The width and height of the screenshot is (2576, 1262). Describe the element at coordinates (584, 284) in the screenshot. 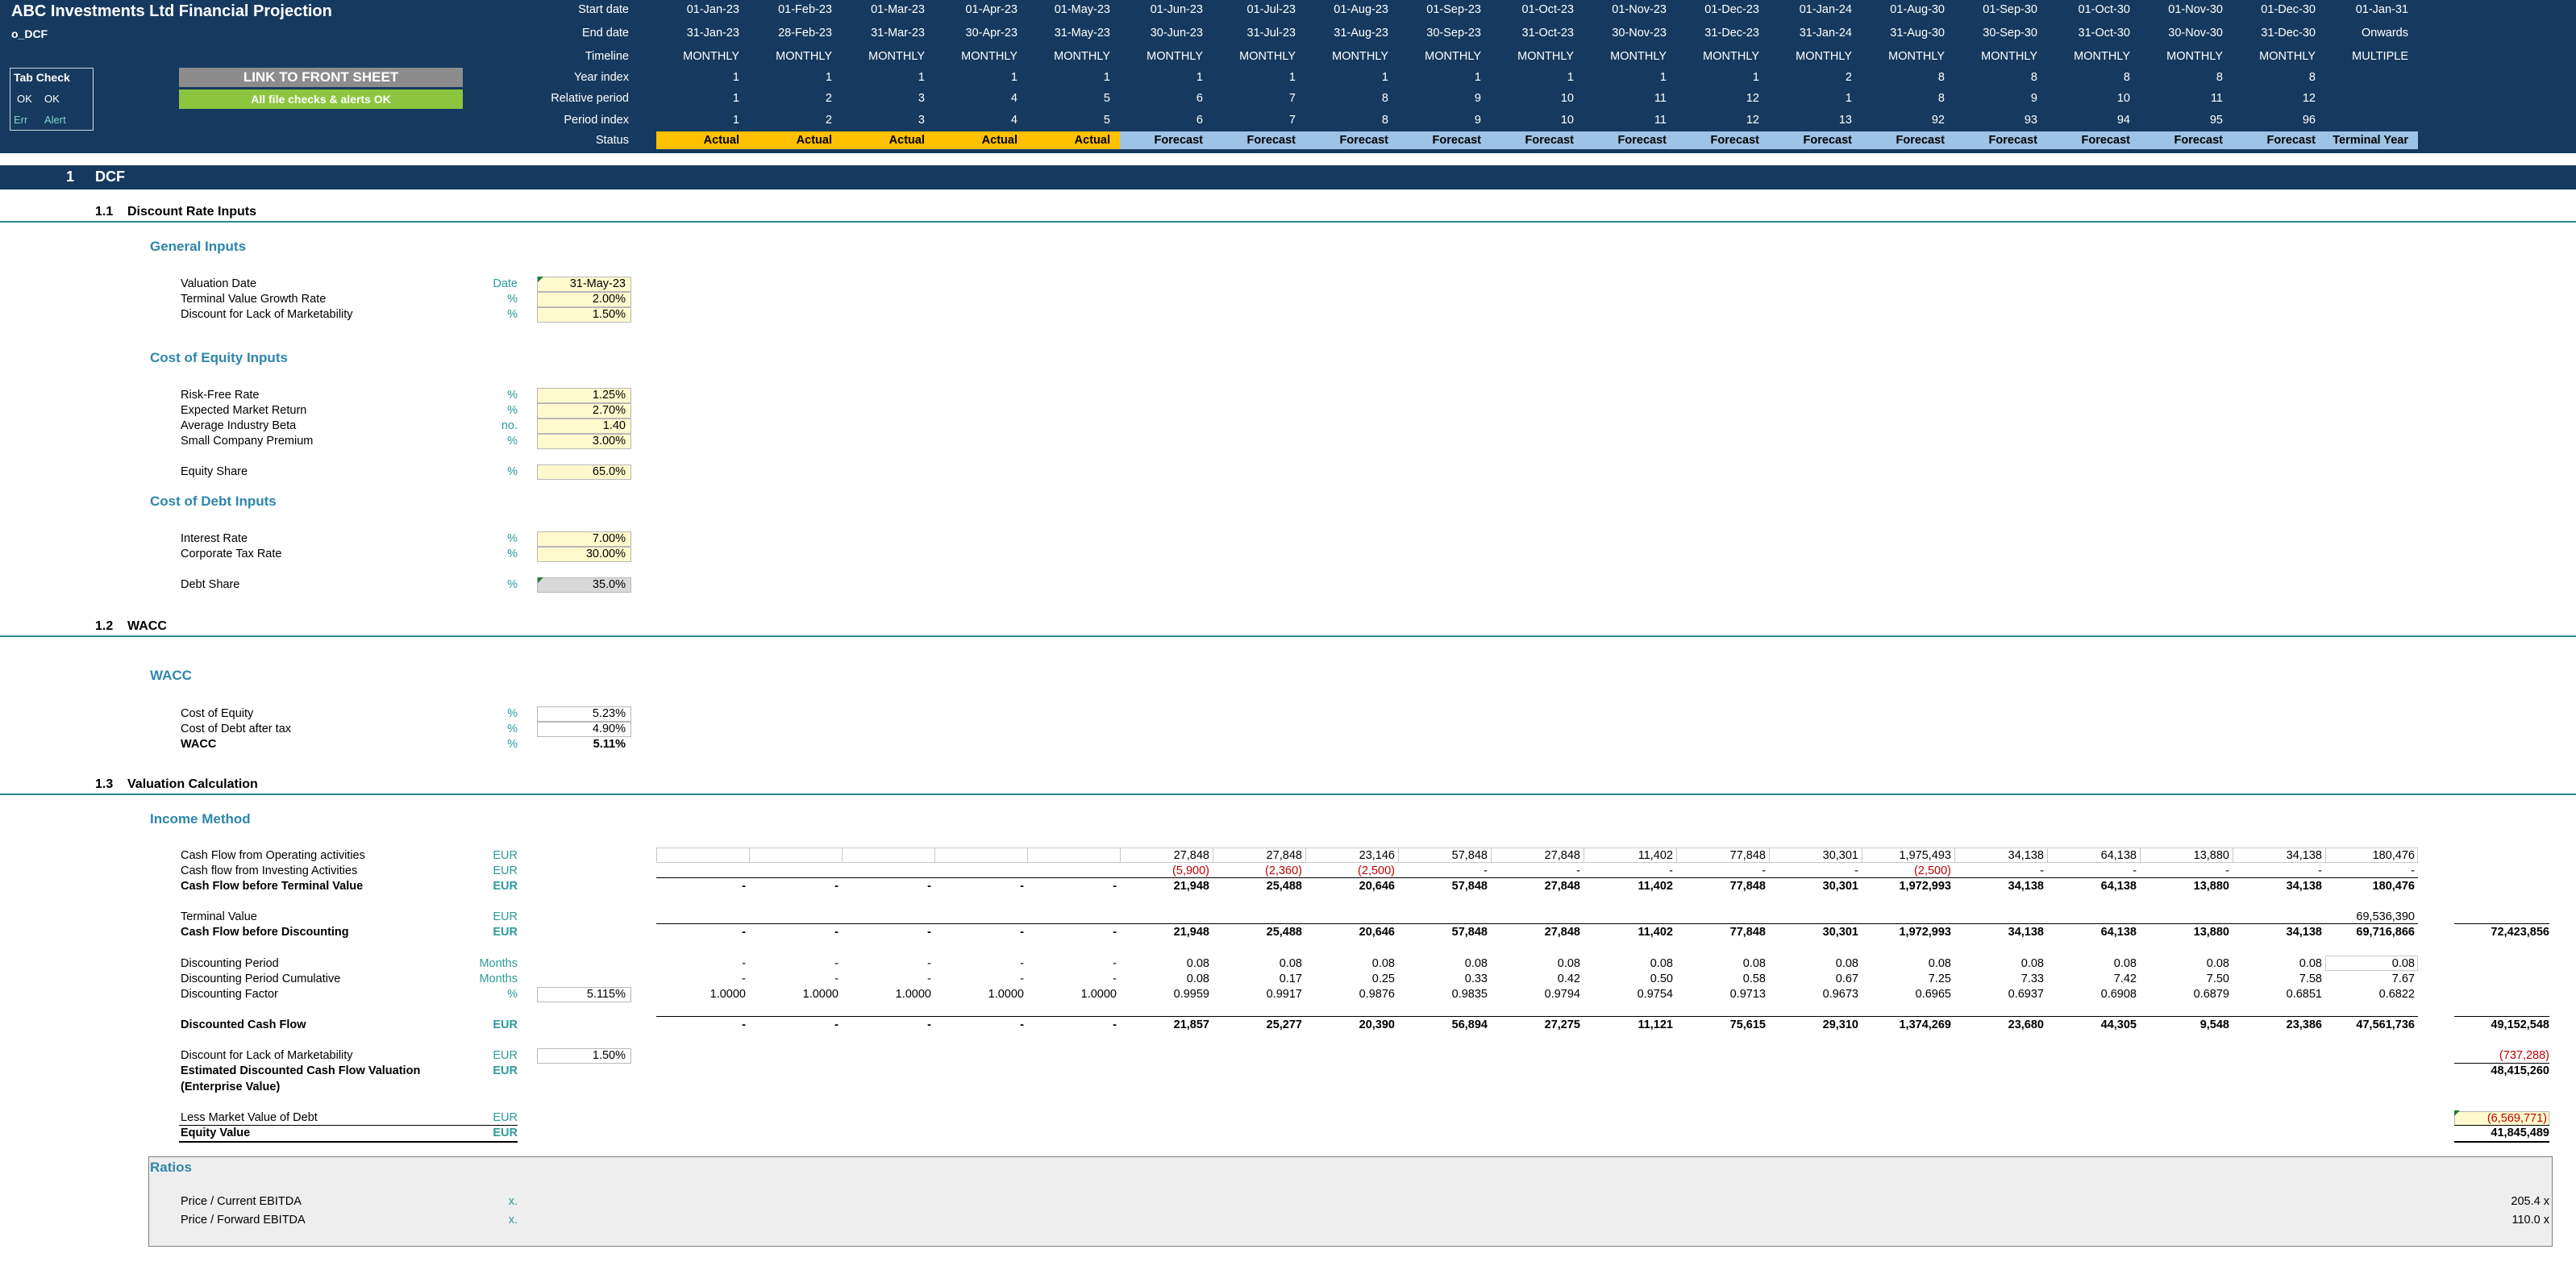

I see `general-input-value: 31-May-23` at that location.